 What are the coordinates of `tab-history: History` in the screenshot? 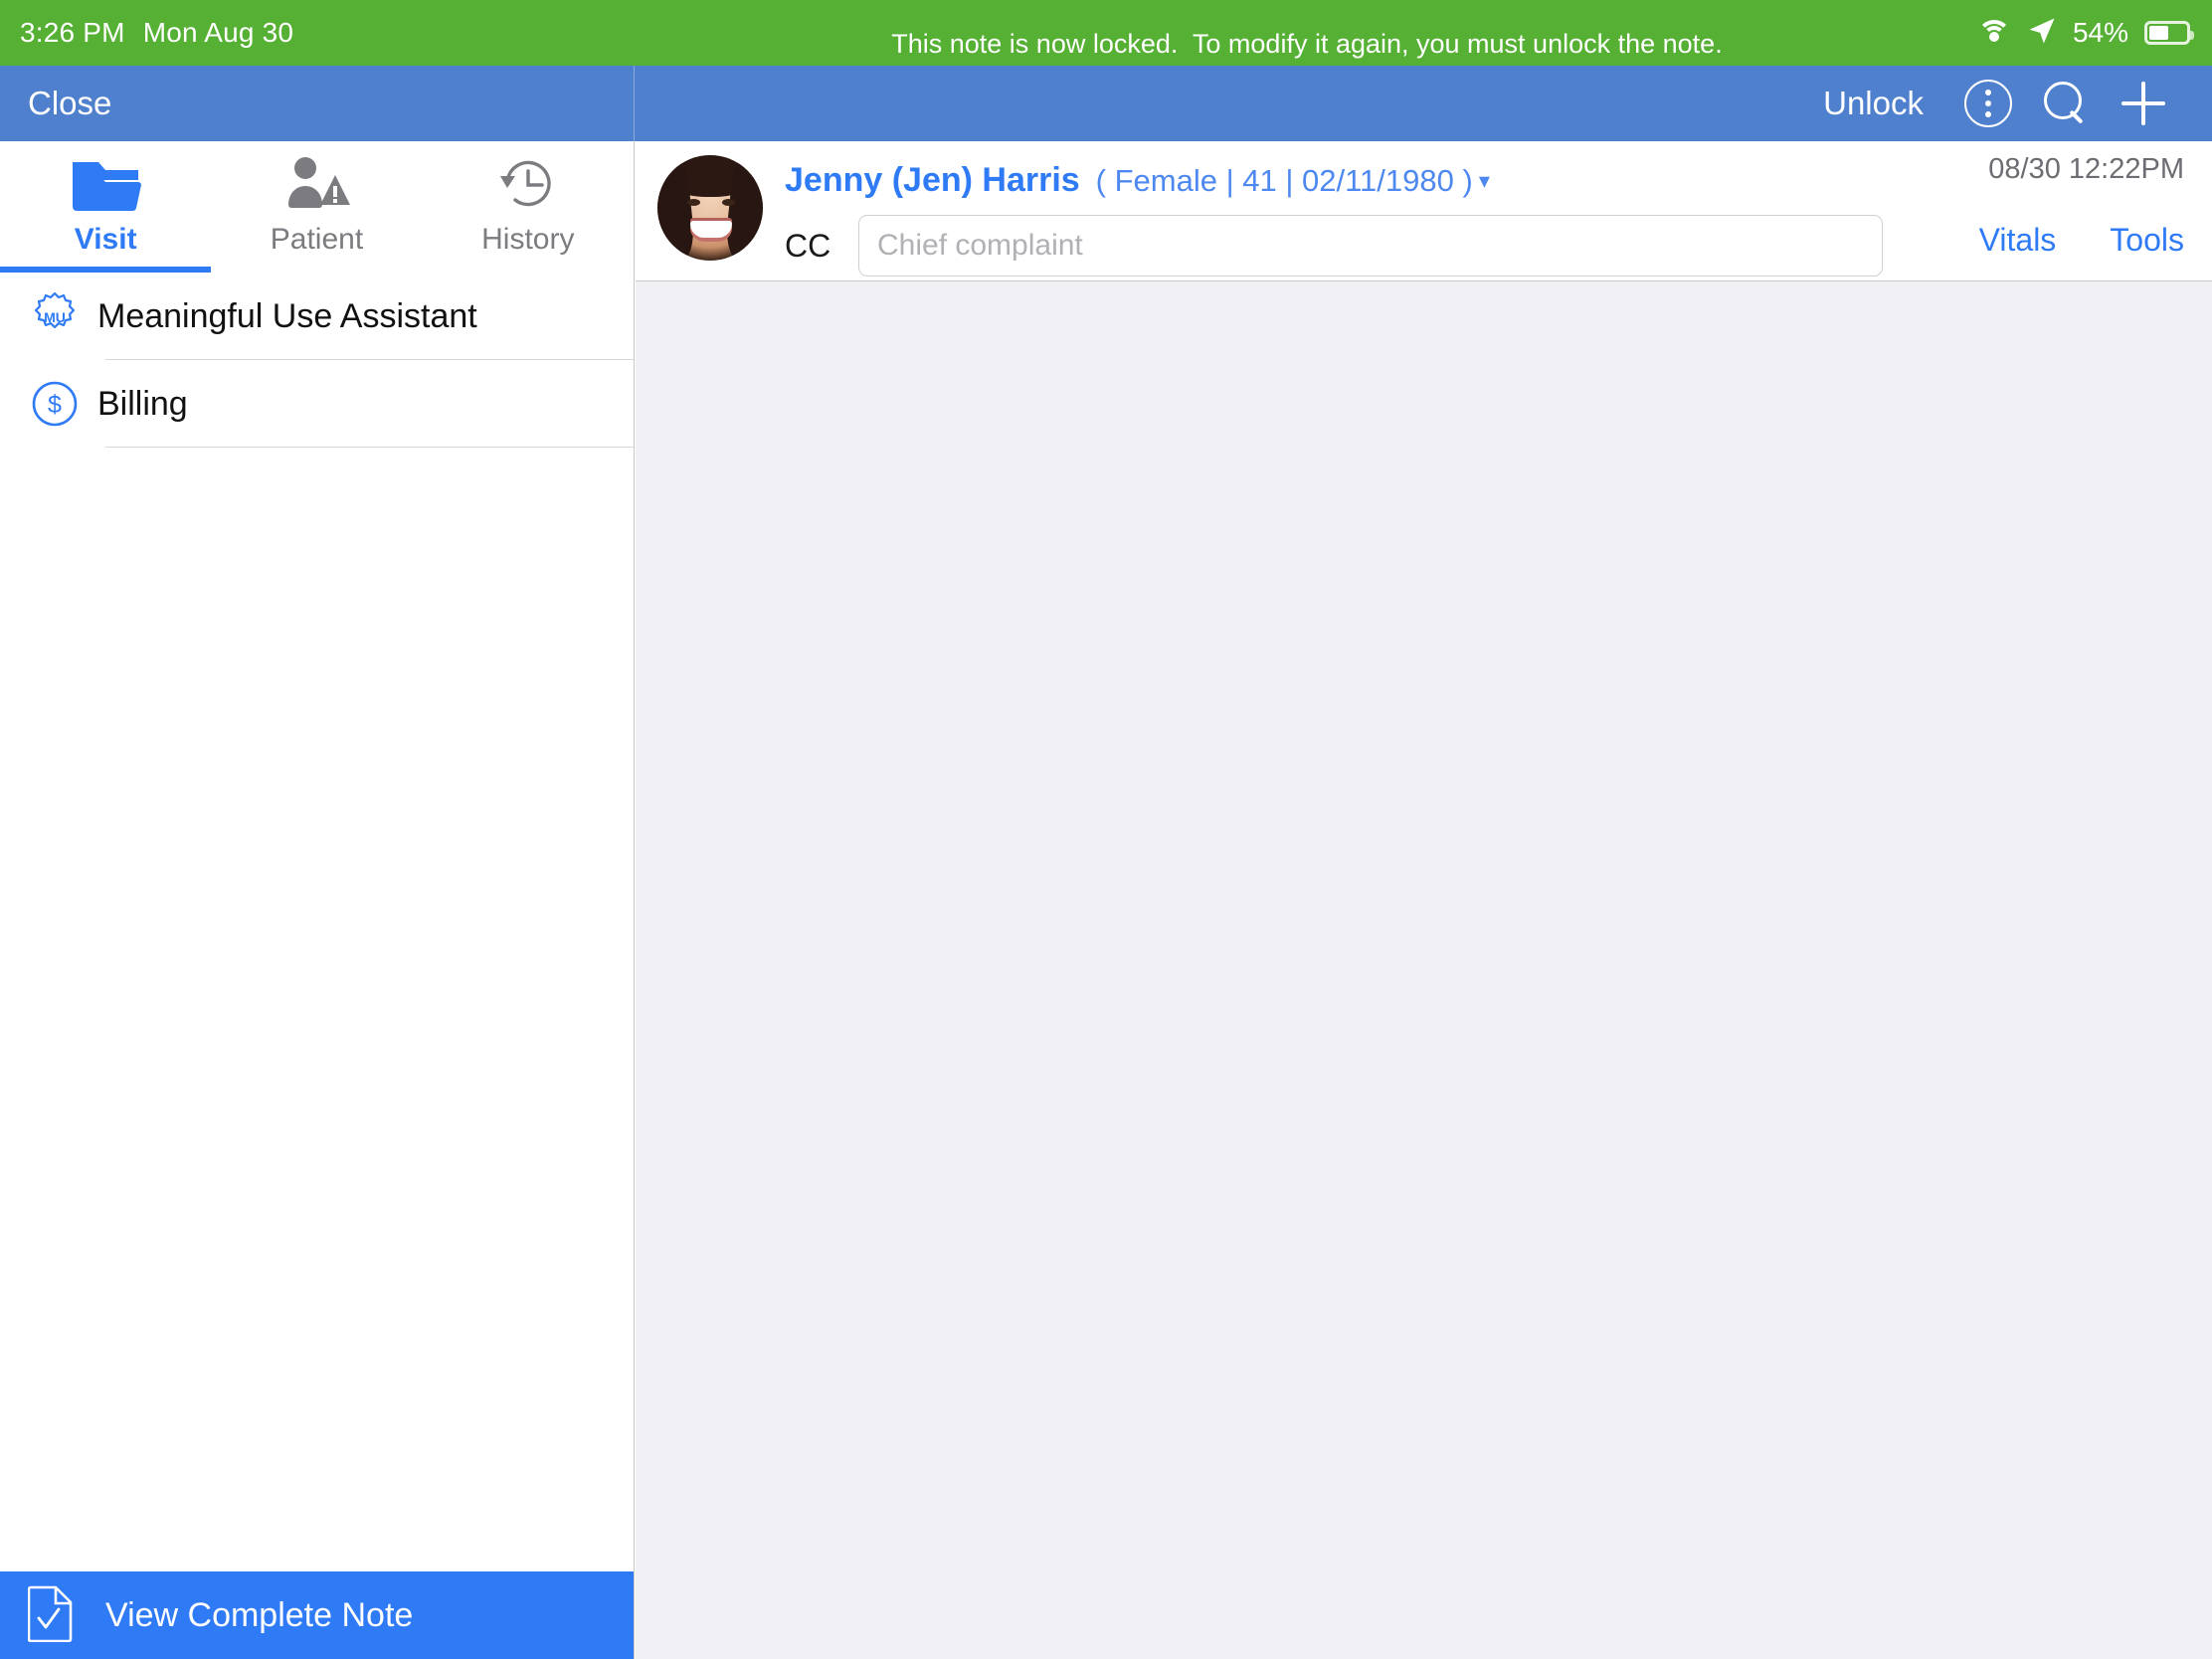 It's located at (528, 207).